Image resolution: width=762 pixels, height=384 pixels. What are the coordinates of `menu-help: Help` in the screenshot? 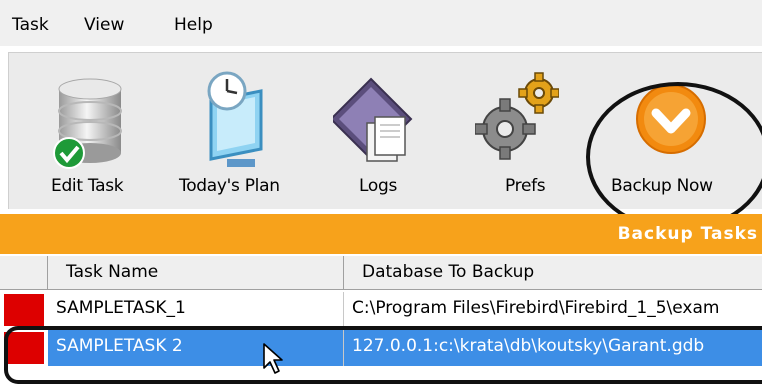 It's located at (193, 25).